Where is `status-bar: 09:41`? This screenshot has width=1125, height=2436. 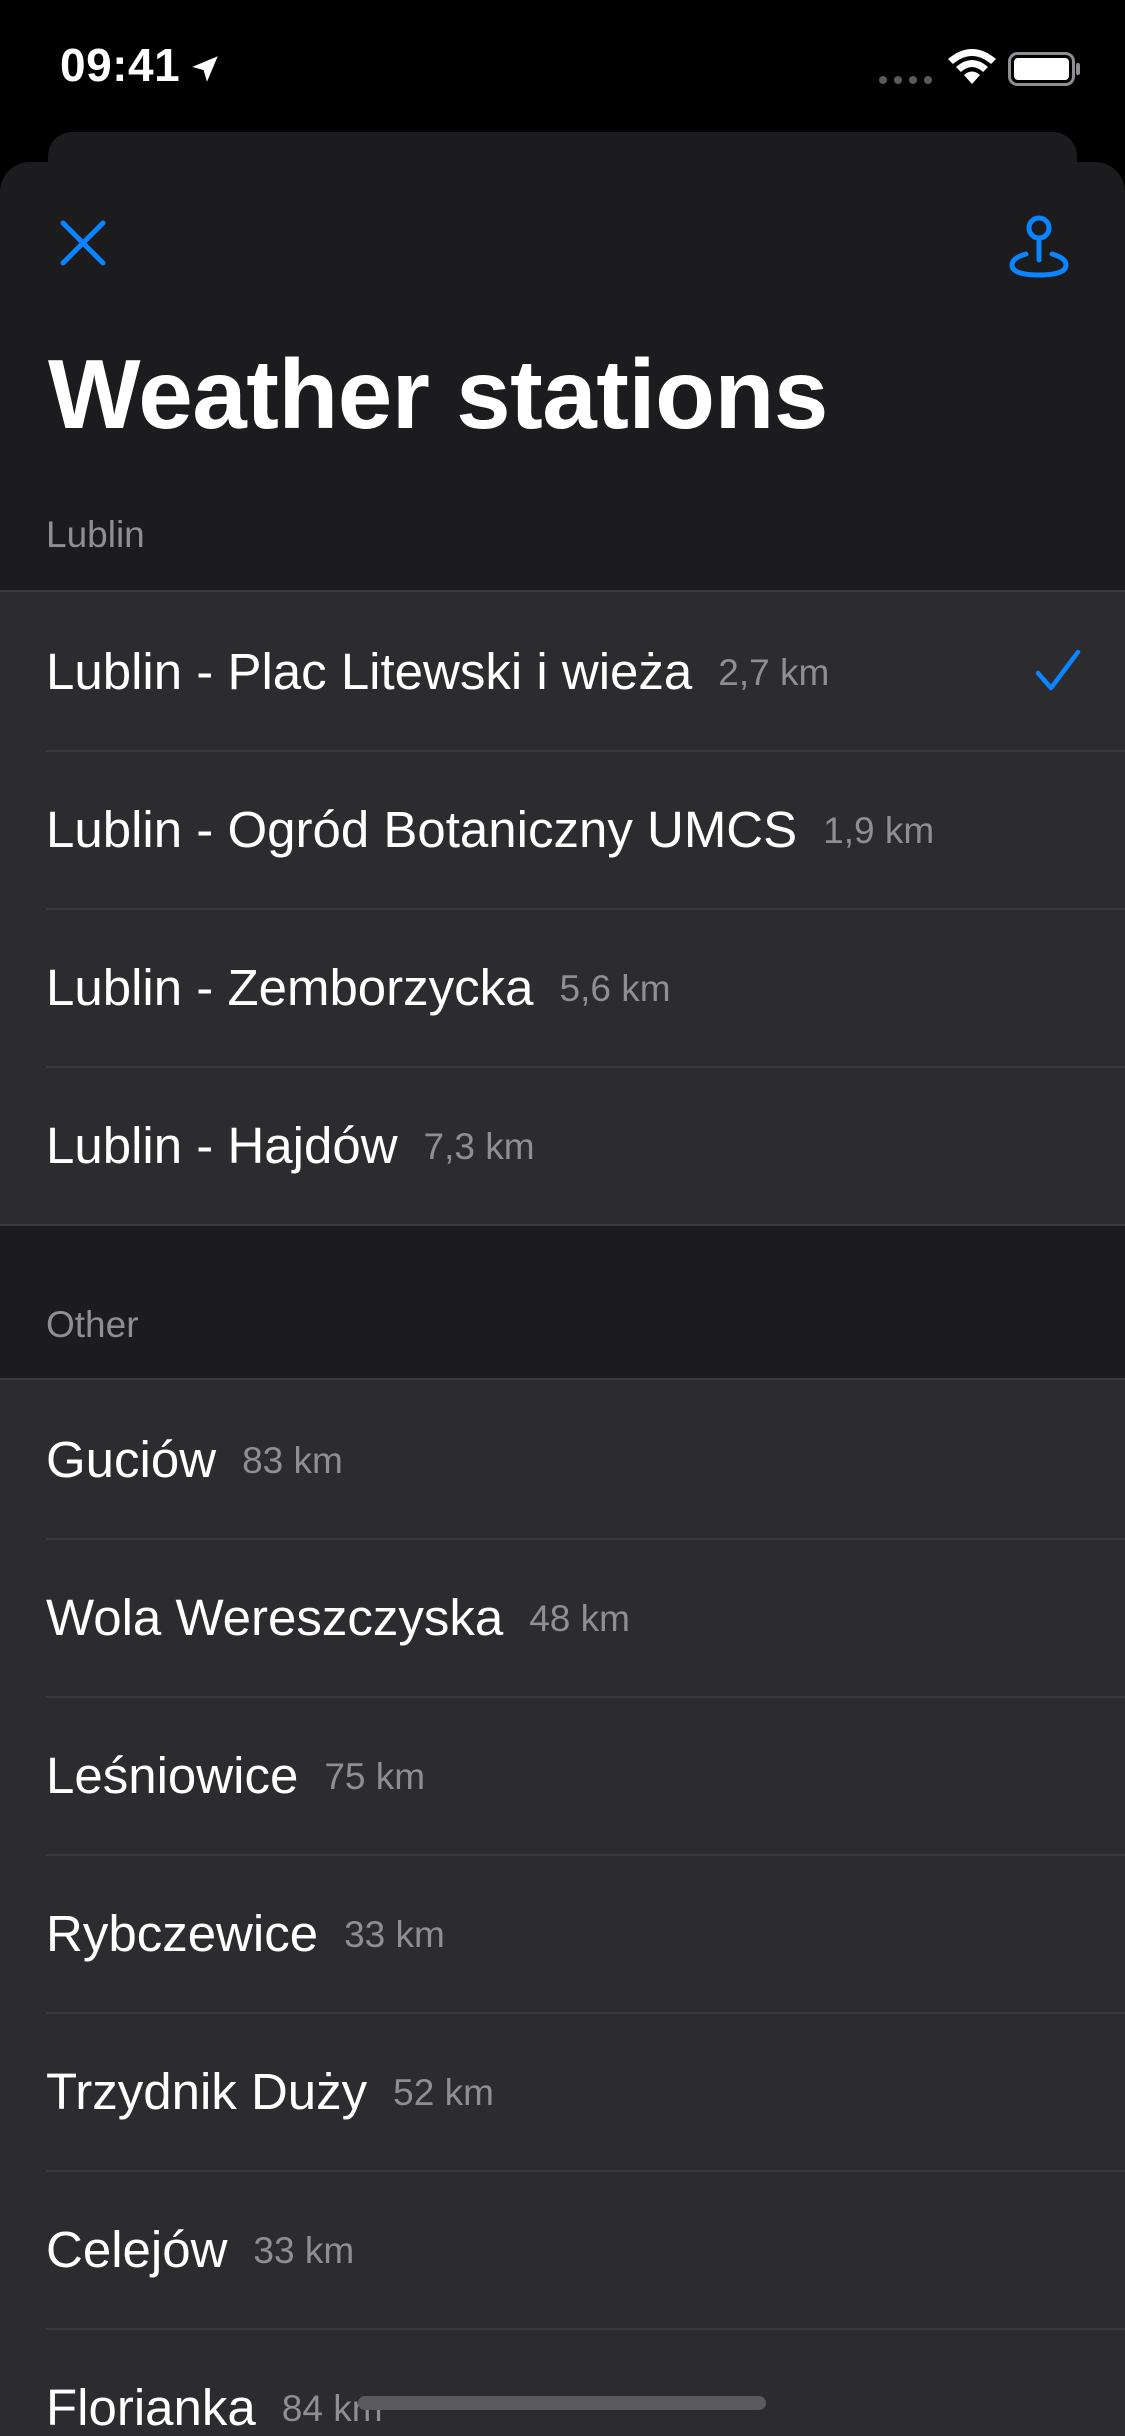 status-bar: 09:41 is located at coordinates (562, 70).